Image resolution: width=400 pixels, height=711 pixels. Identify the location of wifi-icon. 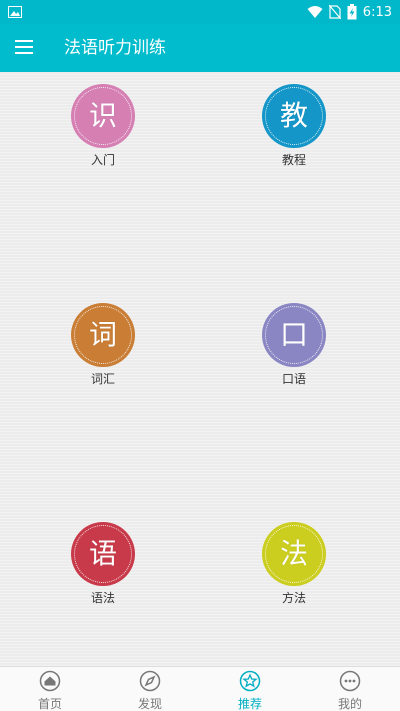
(315, 12).